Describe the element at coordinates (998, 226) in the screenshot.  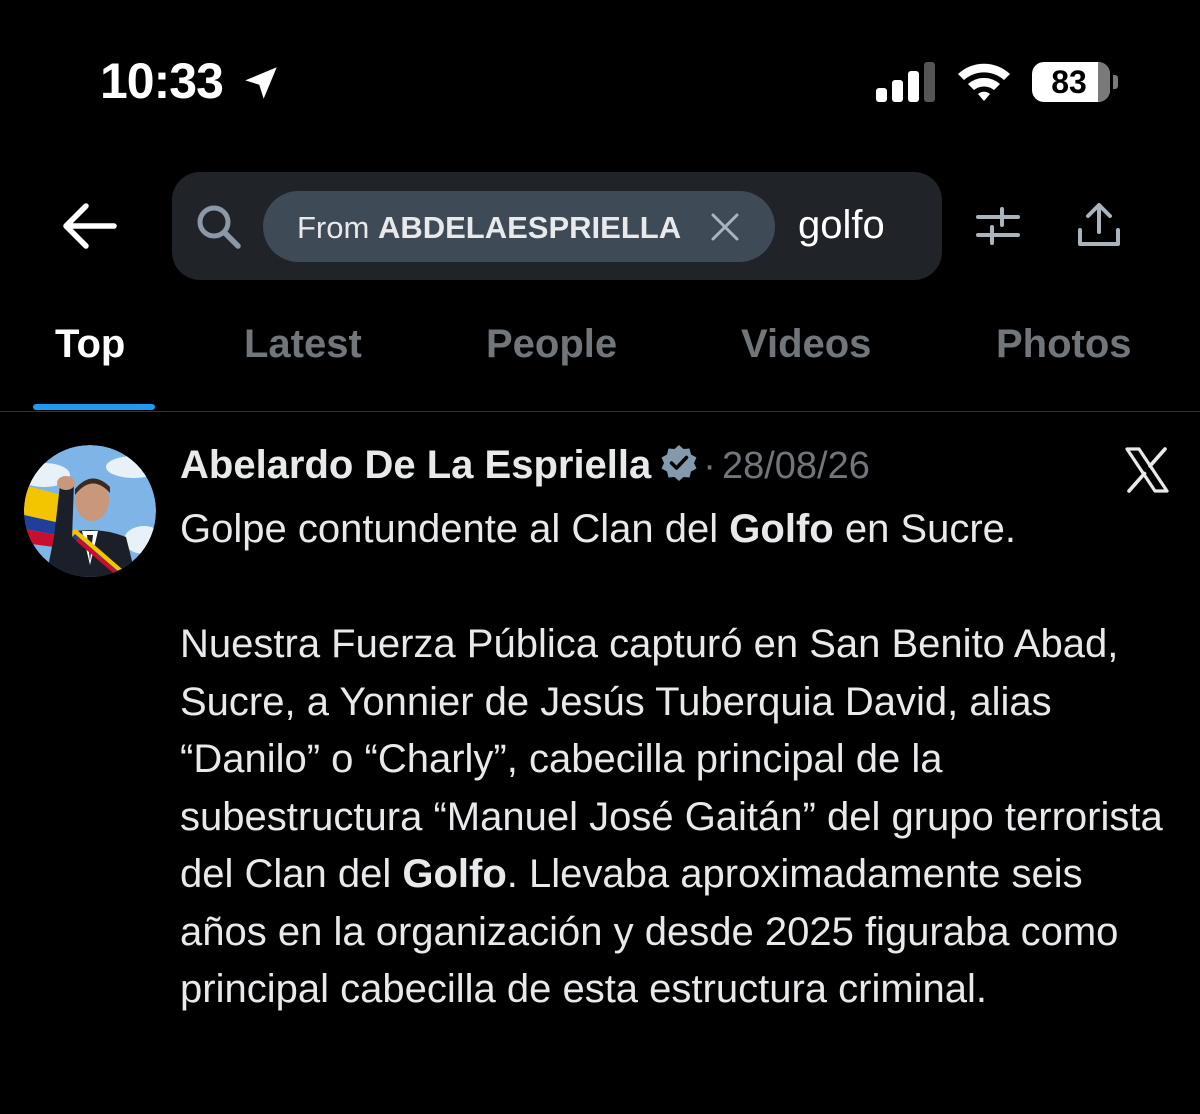
I see `filter-sliders-icon` at that location.